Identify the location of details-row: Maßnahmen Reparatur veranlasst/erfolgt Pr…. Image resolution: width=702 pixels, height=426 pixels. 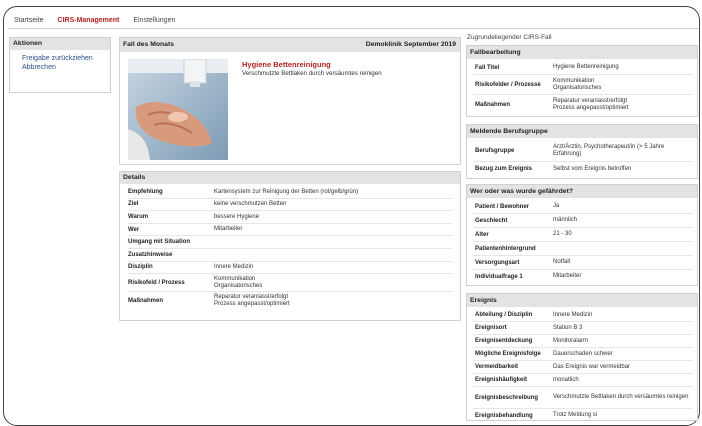
(290, 300).